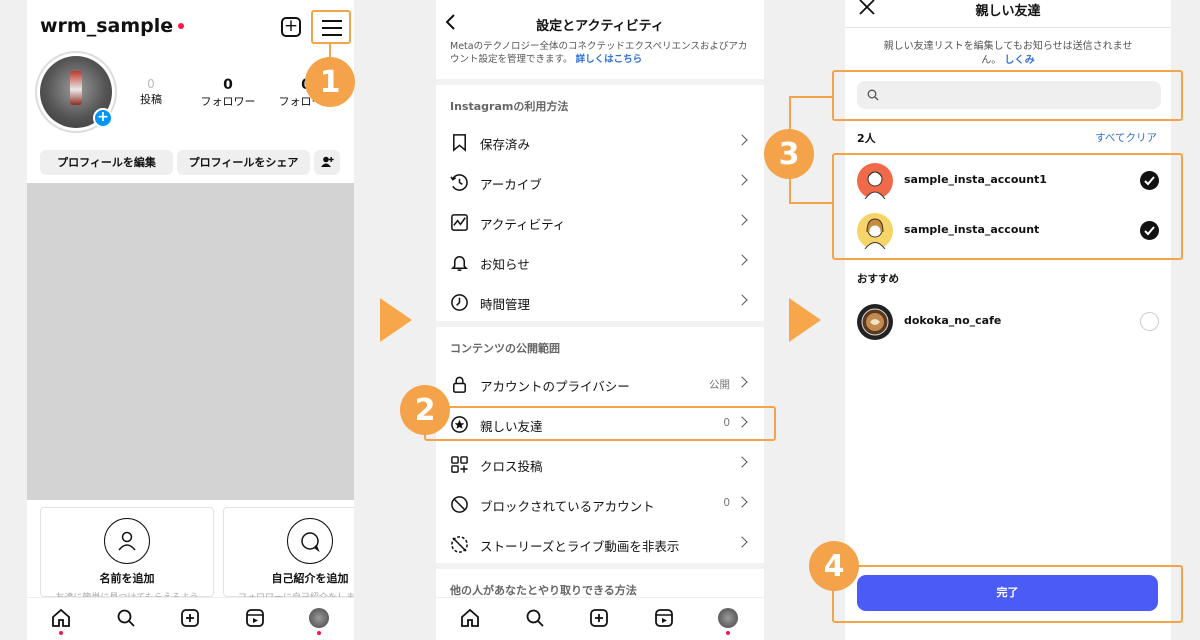  What do you see at coordinates (1008, 11) in the screenshot?
I see `close-friends-title: 親しい友達` at bounding box center [1008, 11].